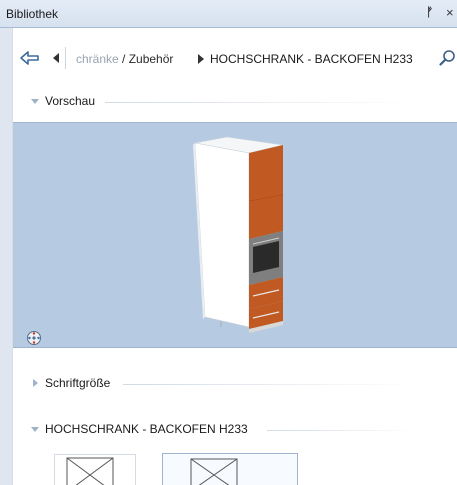 The height and width of the screenshot is (485, 457). I want to click on collapse-arrow-icon, so click(35, 383).